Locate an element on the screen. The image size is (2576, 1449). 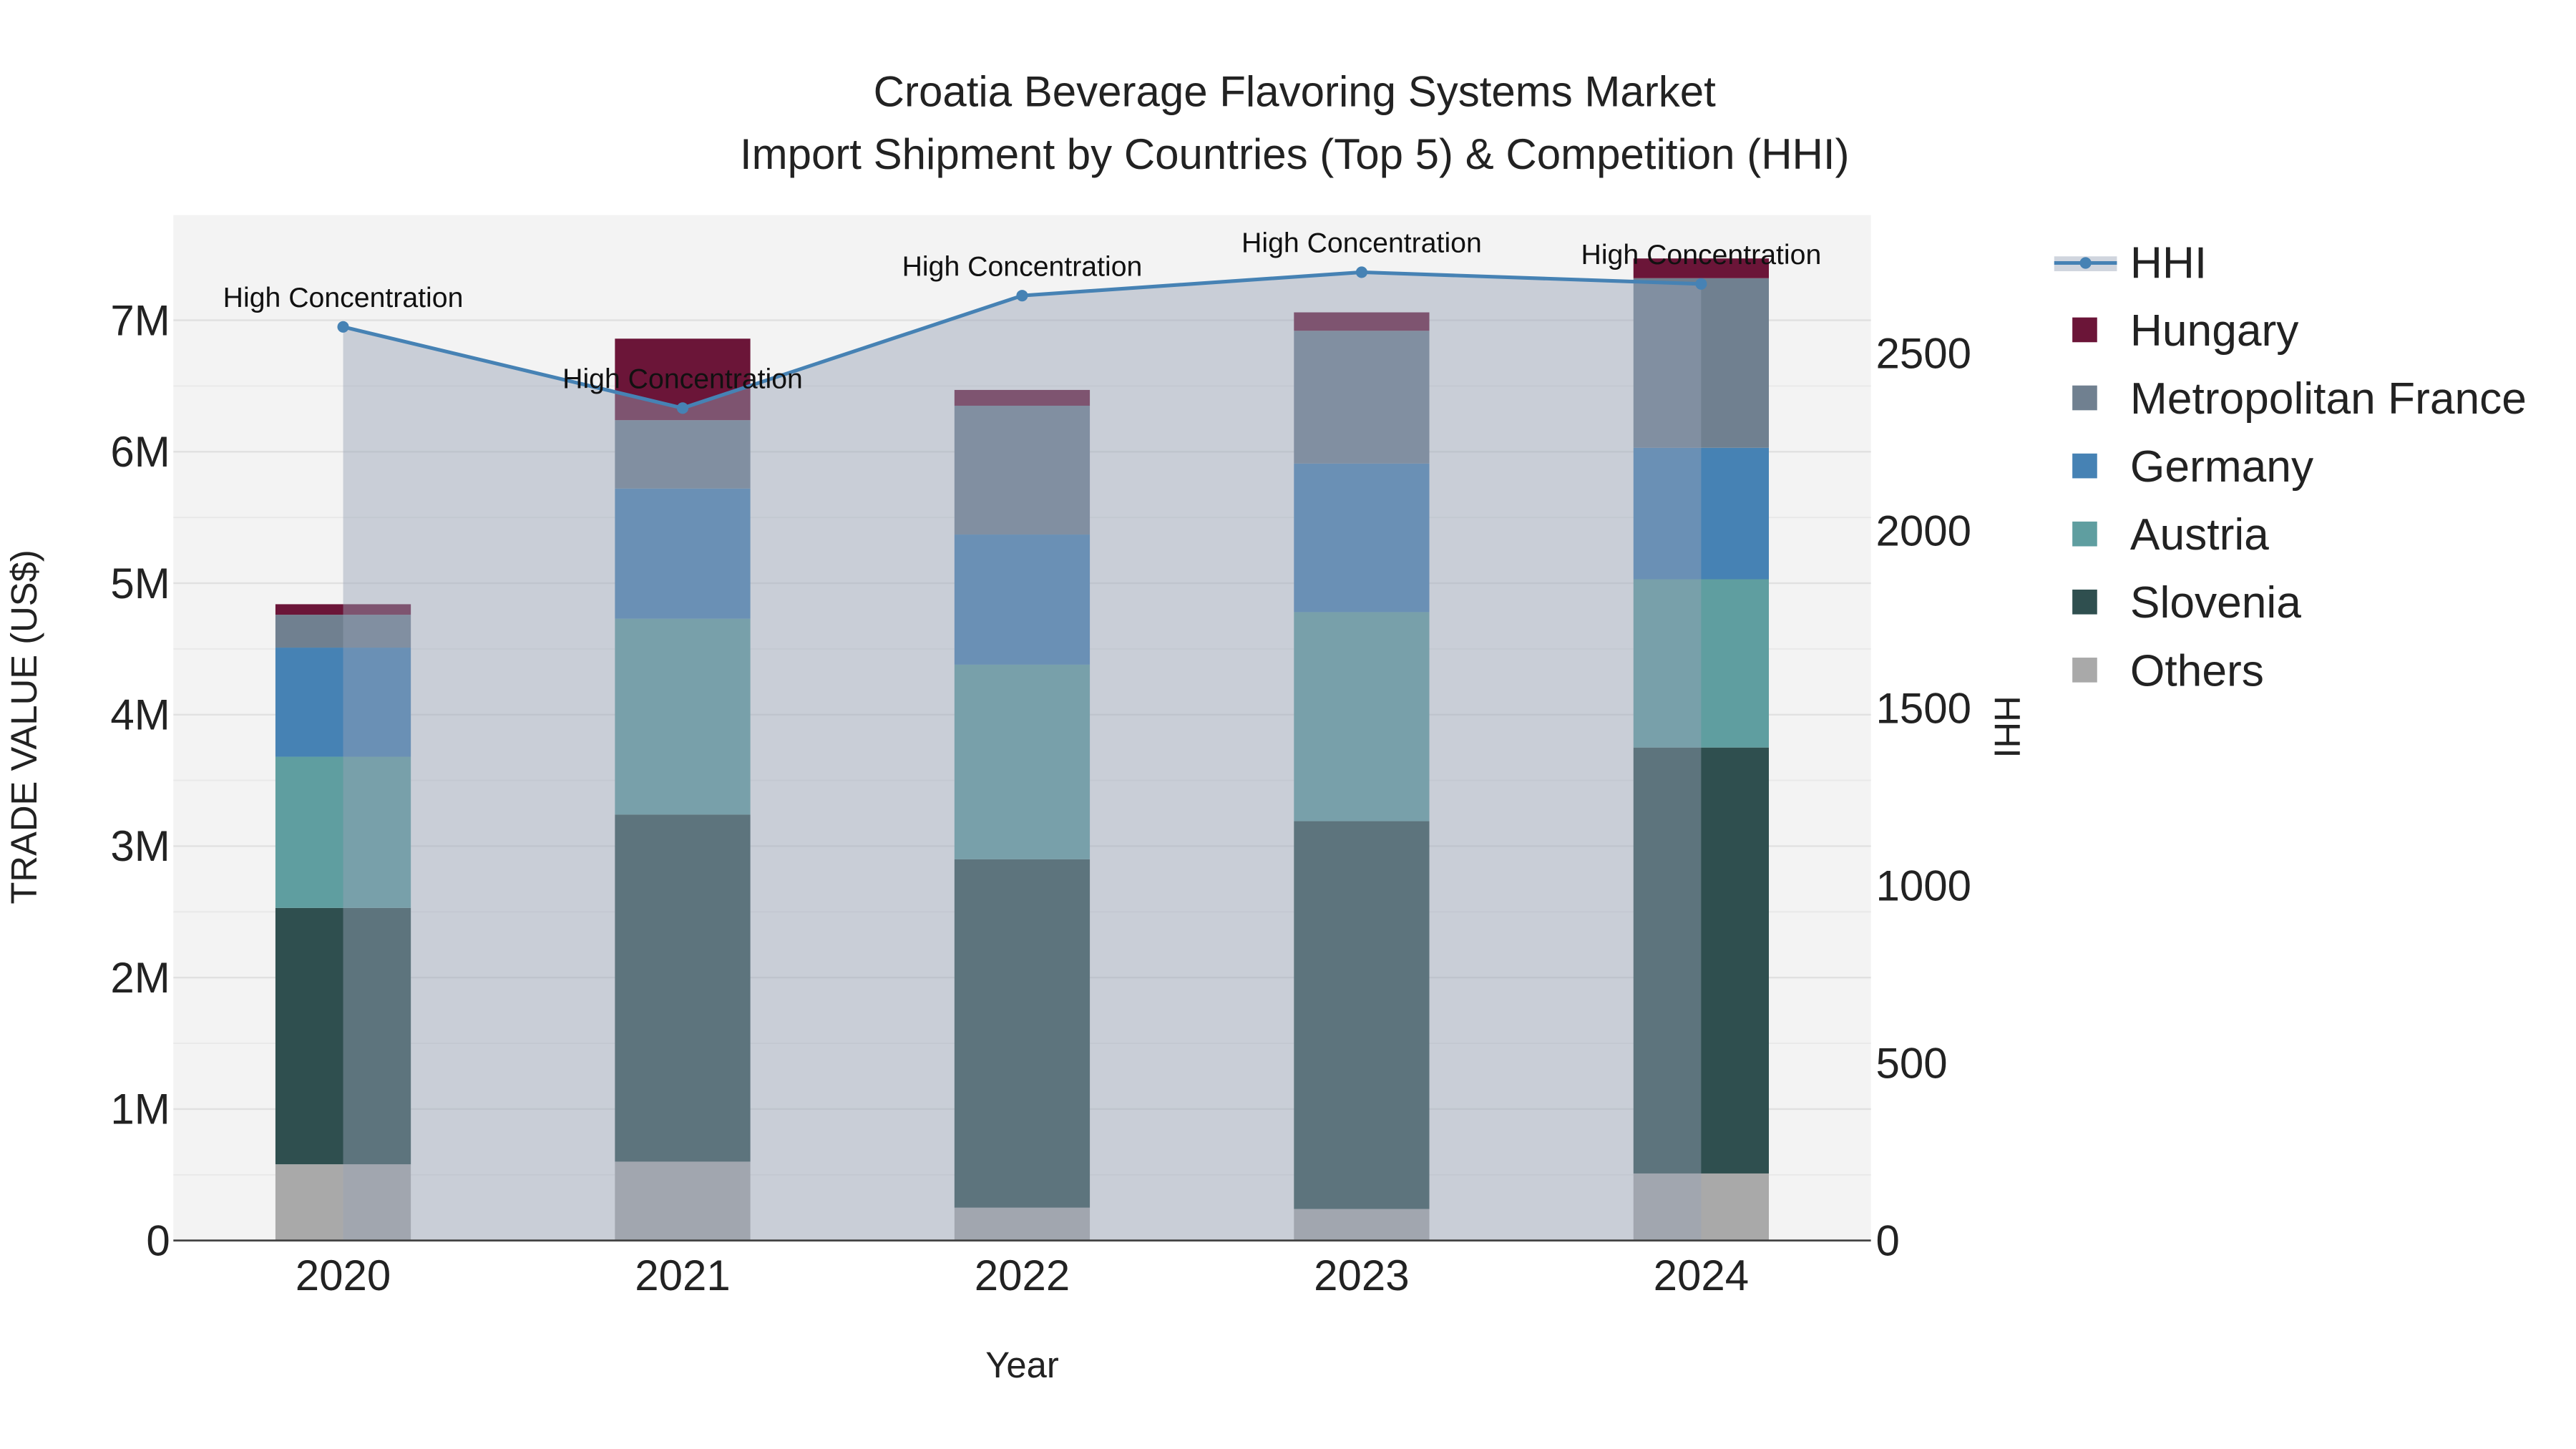
y2-tick-label: 1500 is located at coordinates (1923, 709).